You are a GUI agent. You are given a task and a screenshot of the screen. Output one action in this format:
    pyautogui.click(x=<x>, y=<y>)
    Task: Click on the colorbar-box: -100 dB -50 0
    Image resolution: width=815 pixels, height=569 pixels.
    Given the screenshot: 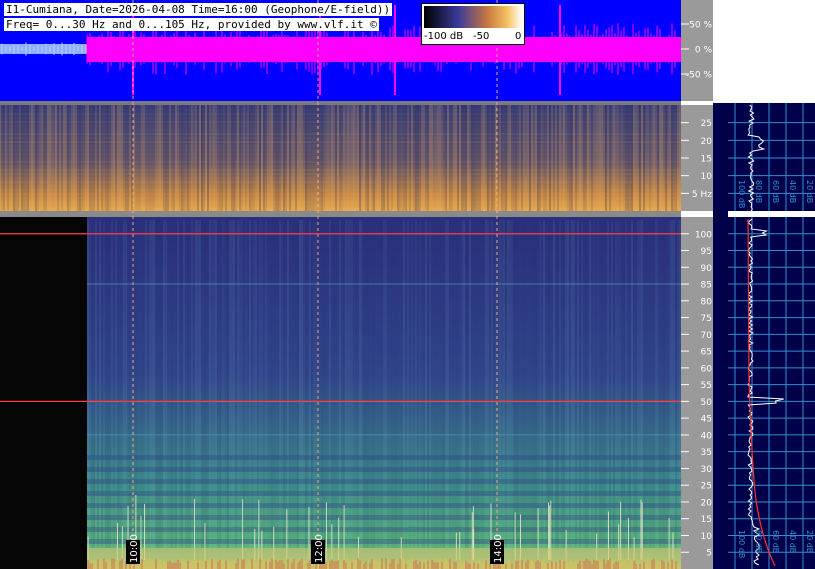 What is the action you would take?
    pyautogui.click(x=473, y=24)
    